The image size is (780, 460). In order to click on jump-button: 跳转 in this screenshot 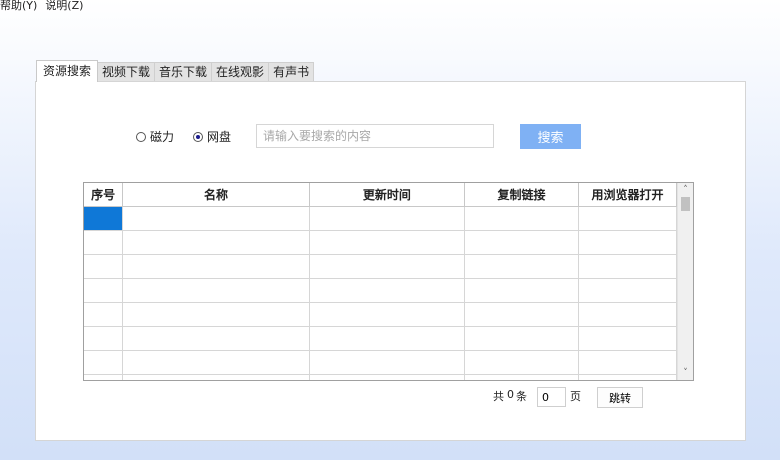, I will do `click(620, 397)`.